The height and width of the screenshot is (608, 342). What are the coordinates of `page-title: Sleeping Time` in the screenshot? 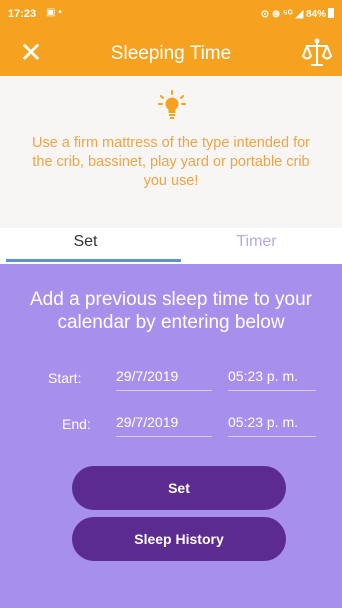 It's located at (171, 53).